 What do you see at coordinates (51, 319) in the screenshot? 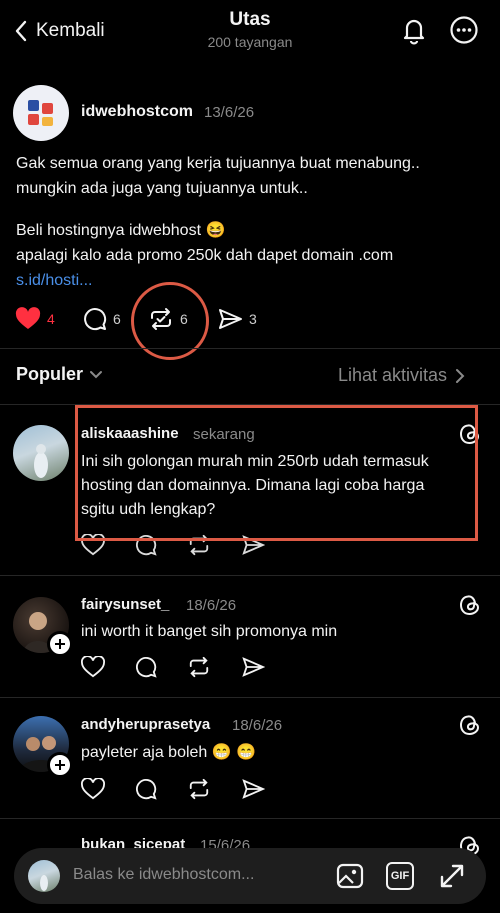
I see `like-count: 4` at bounding box center [51, 319].